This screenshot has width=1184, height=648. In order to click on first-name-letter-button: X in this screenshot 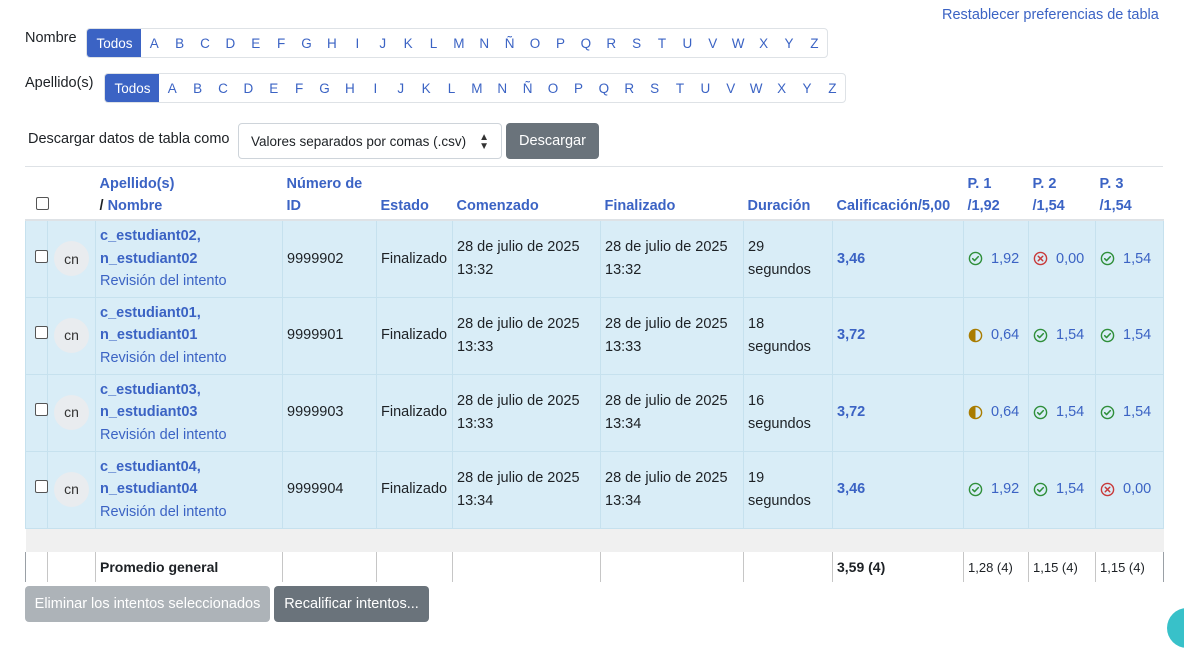, I will do `click(762, 43)`.